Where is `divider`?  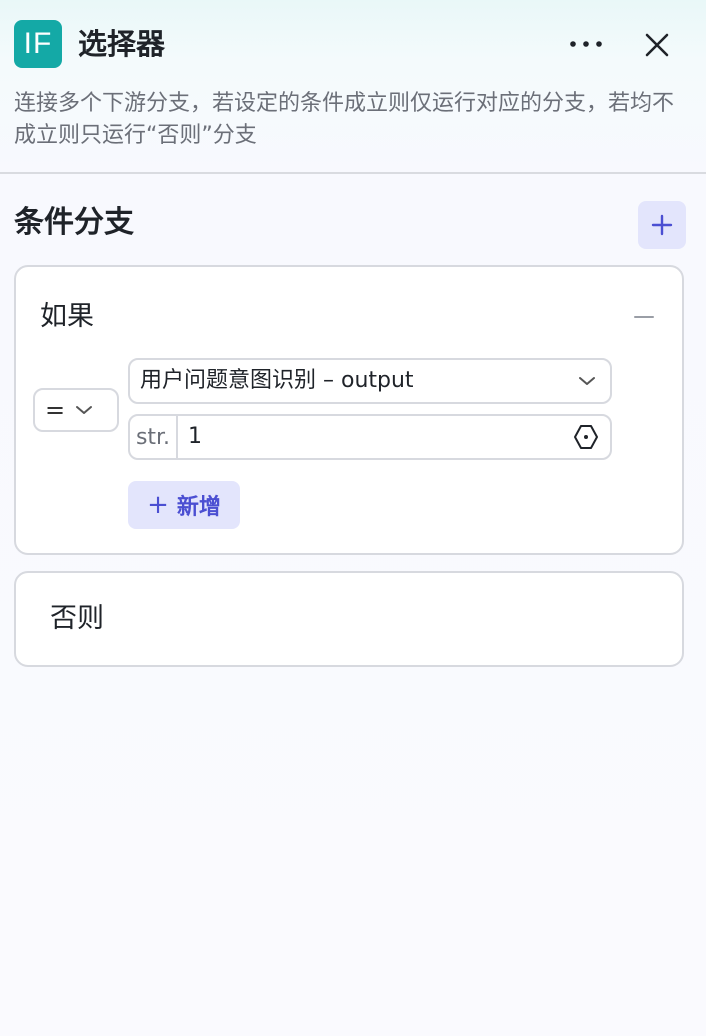
divider is located at coordinates (353, 173).